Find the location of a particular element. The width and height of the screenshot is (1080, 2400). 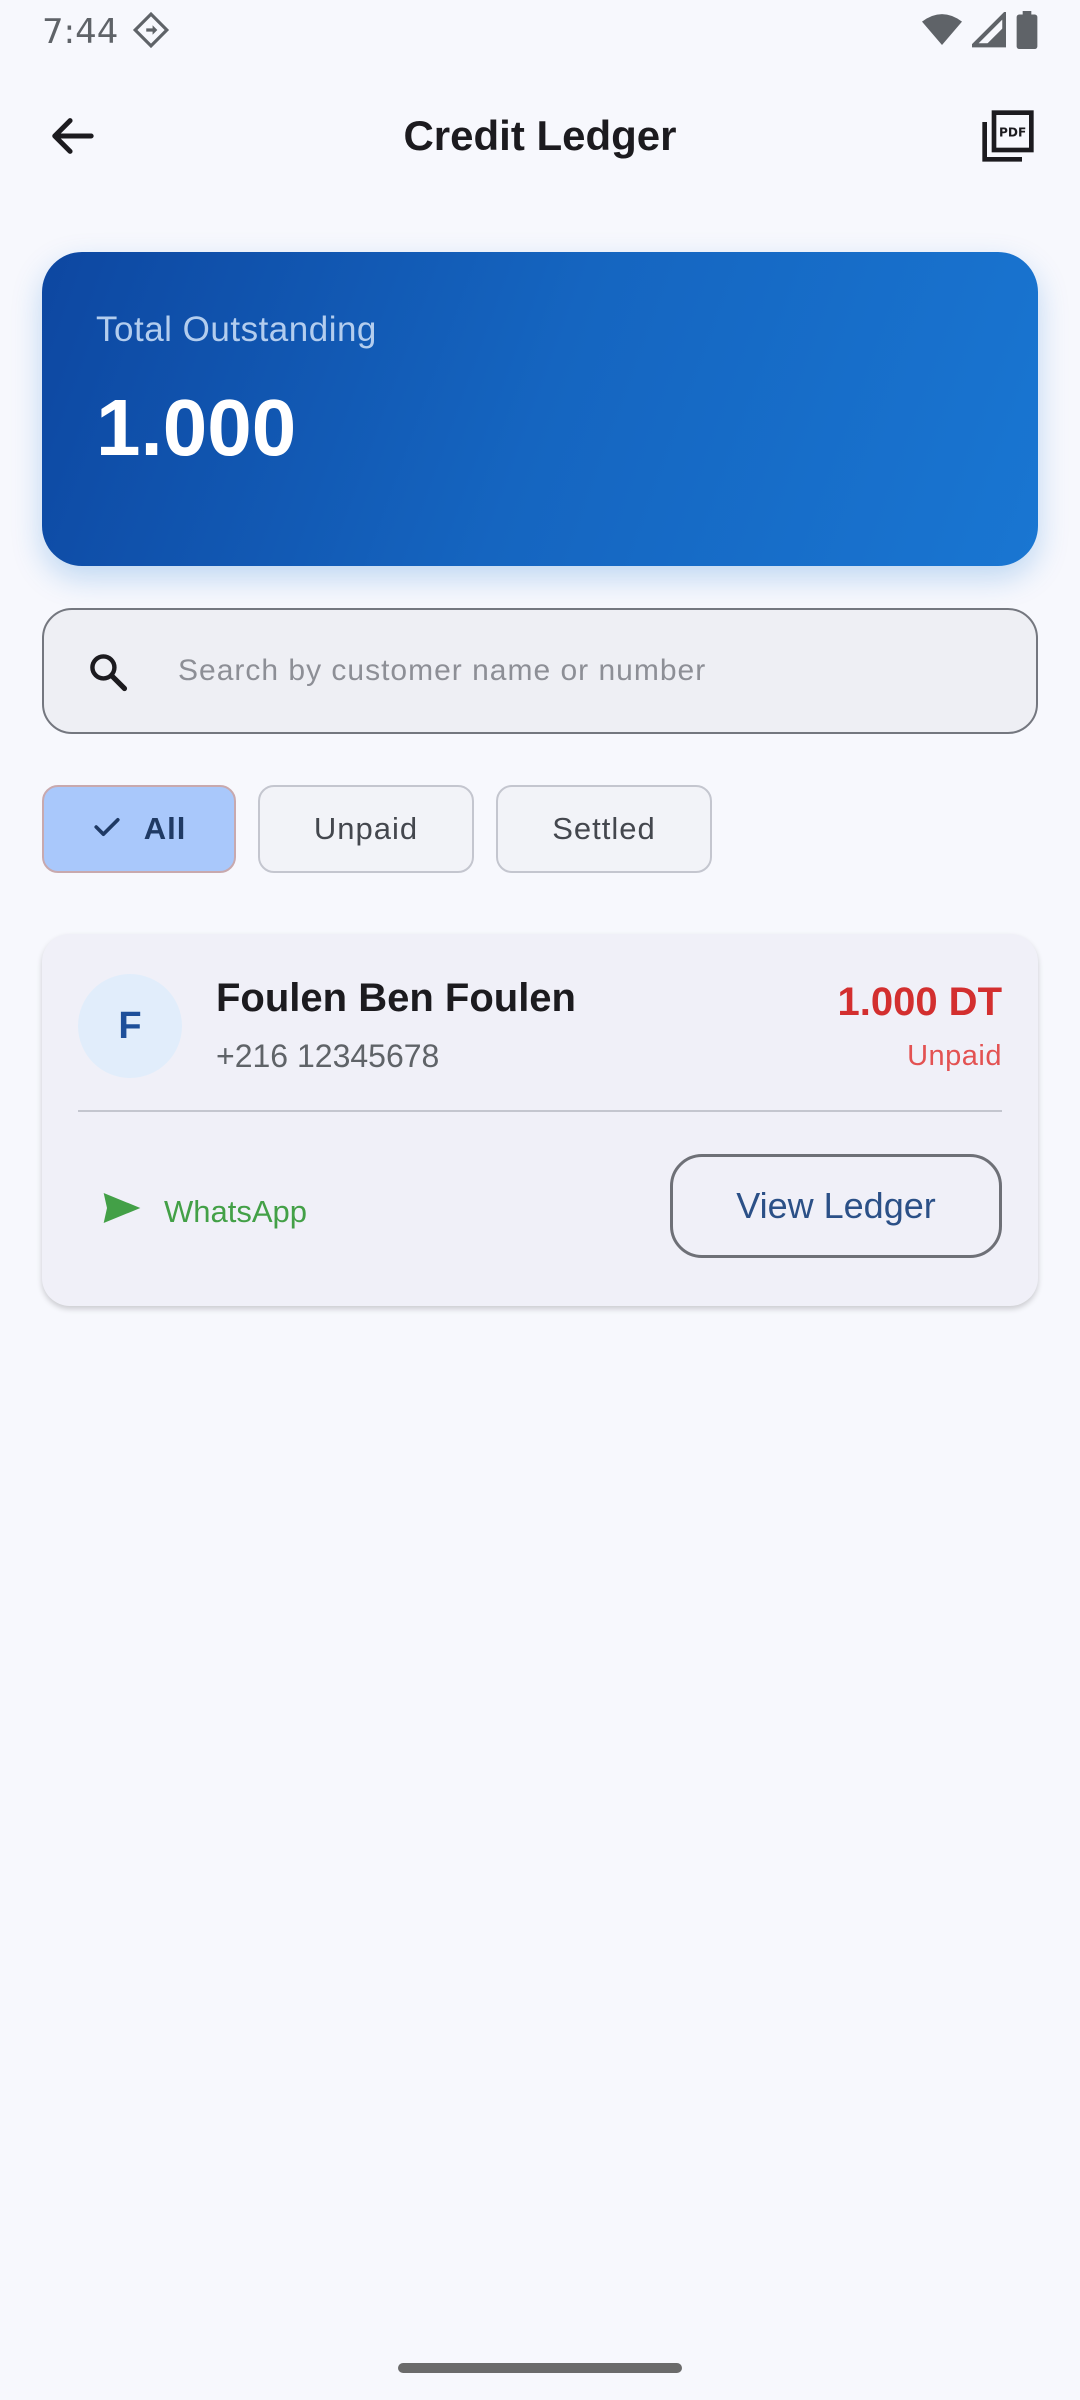

filter-chips: All Unpaid Settled is located at coordinates (377, 829).